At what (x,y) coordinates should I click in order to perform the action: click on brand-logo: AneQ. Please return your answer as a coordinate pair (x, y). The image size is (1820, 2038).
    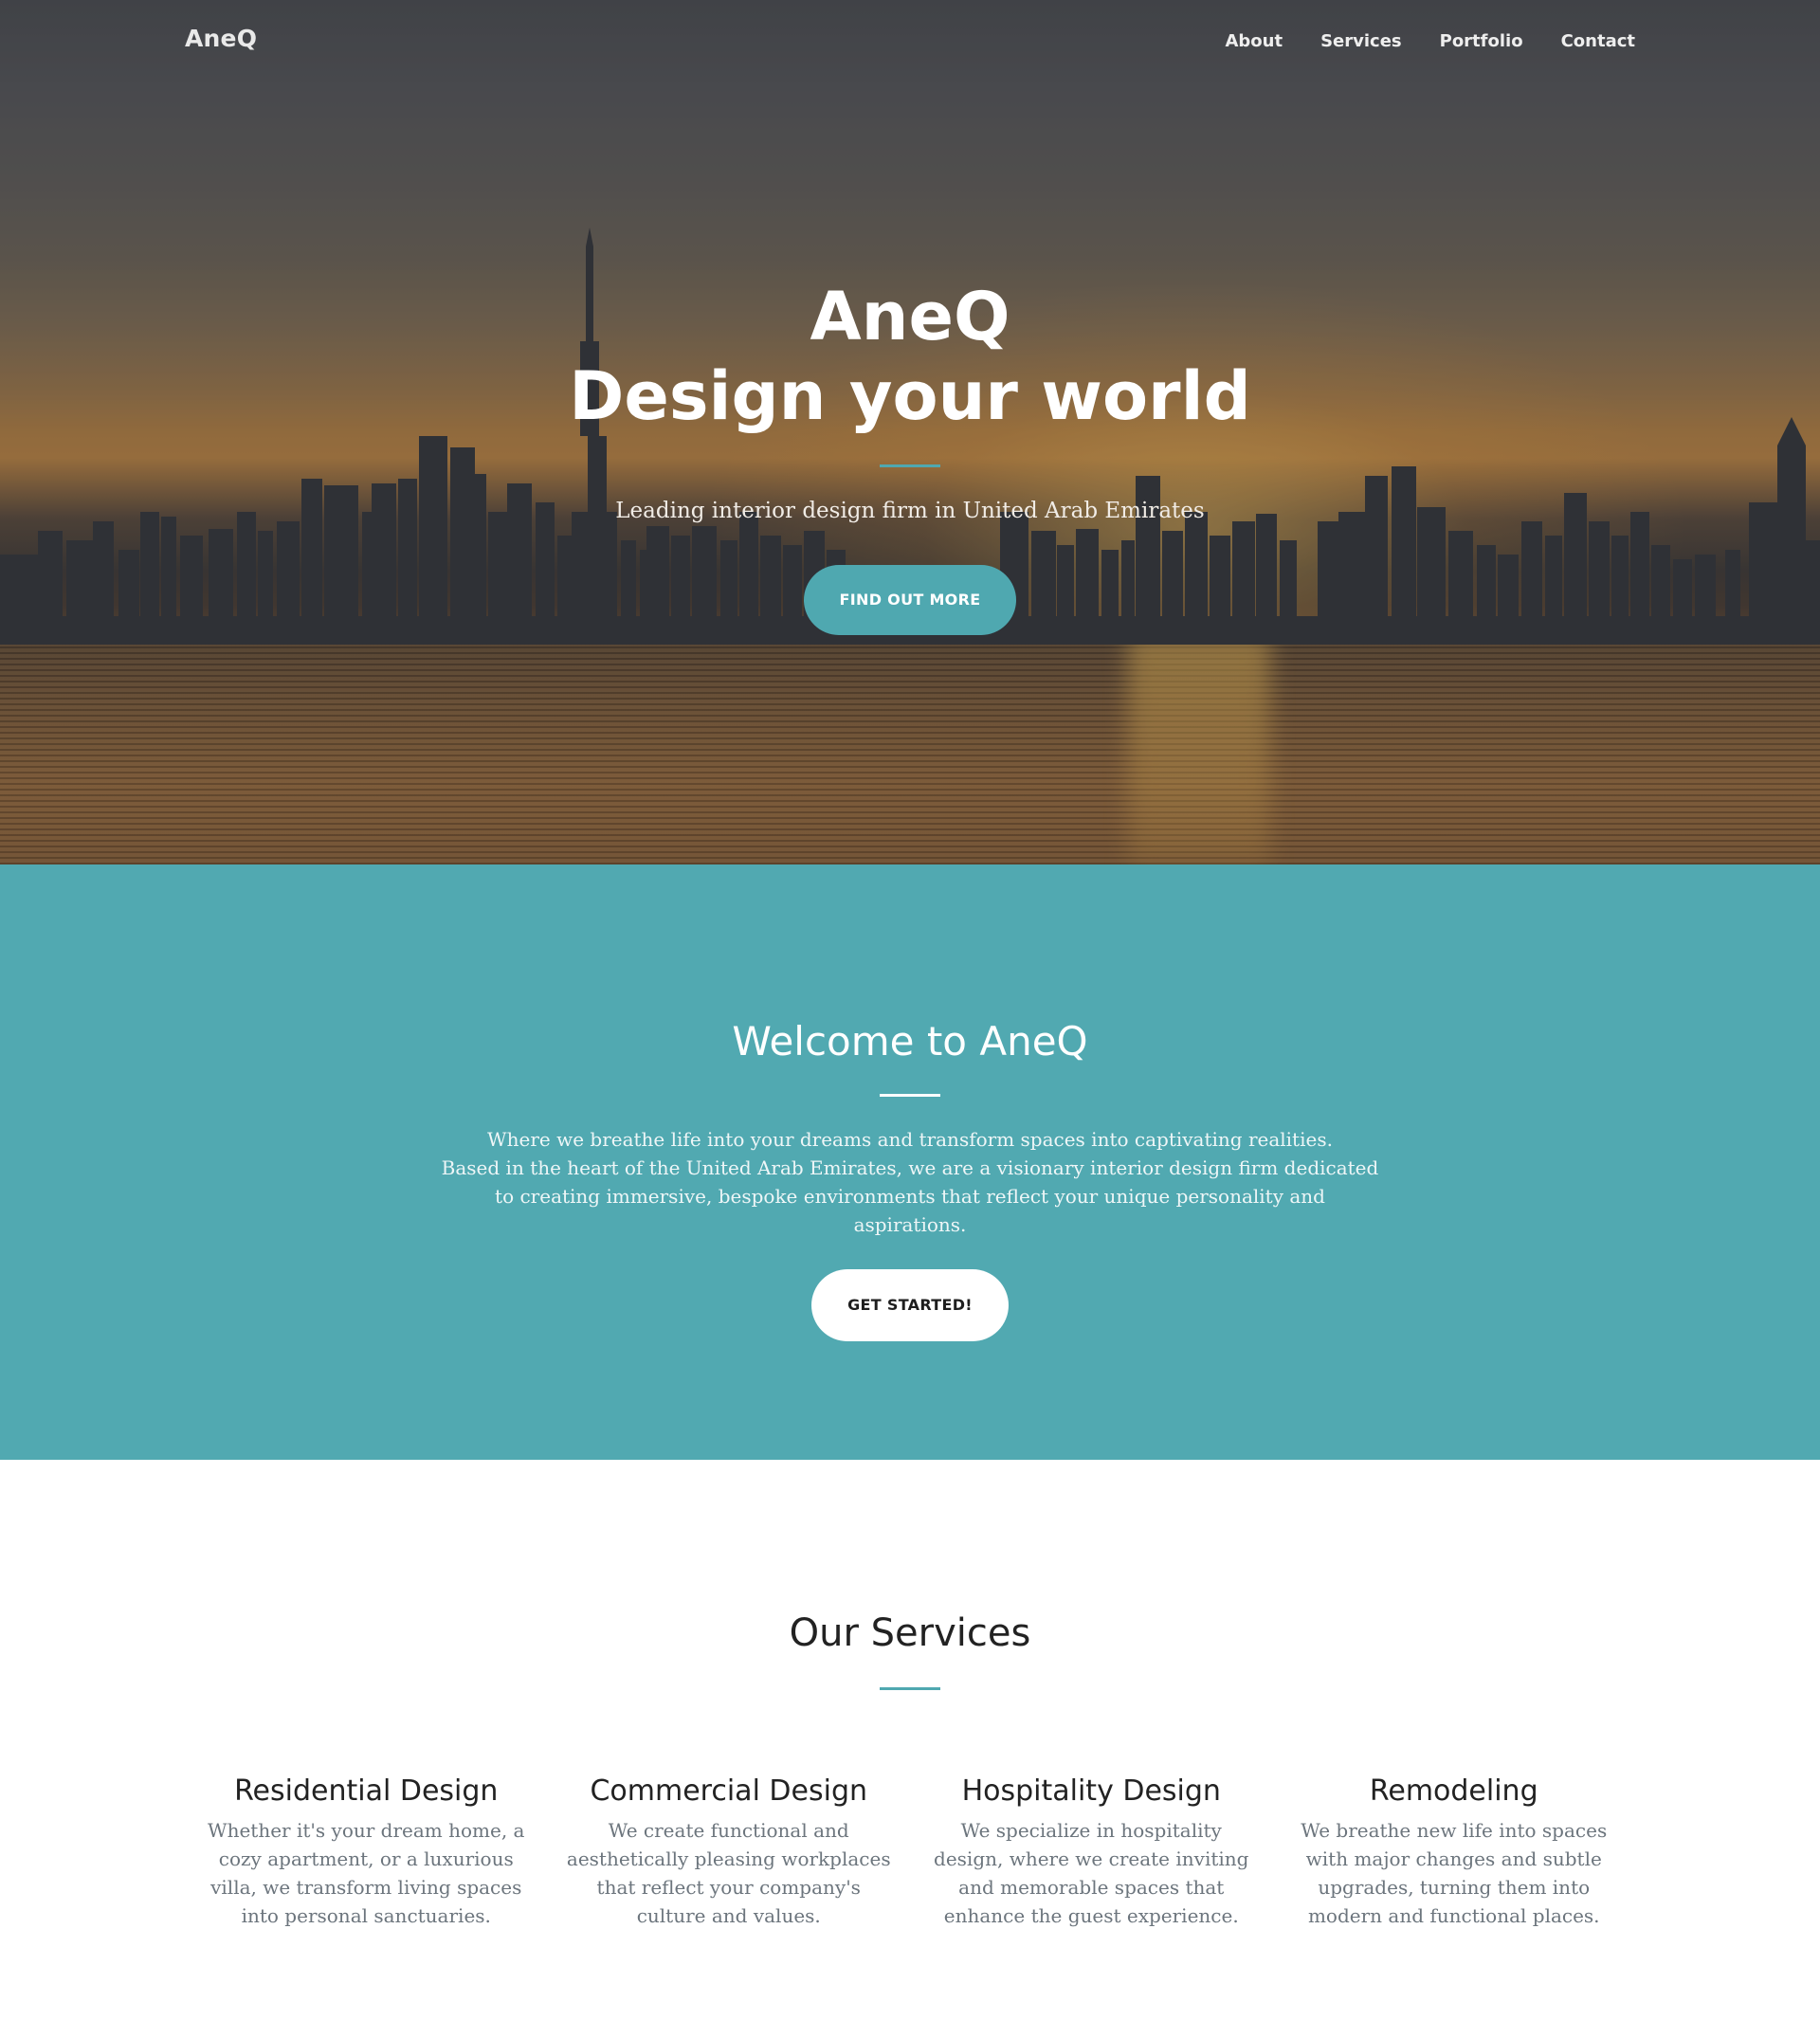
    Looking at the image, I should click on (221, 38).